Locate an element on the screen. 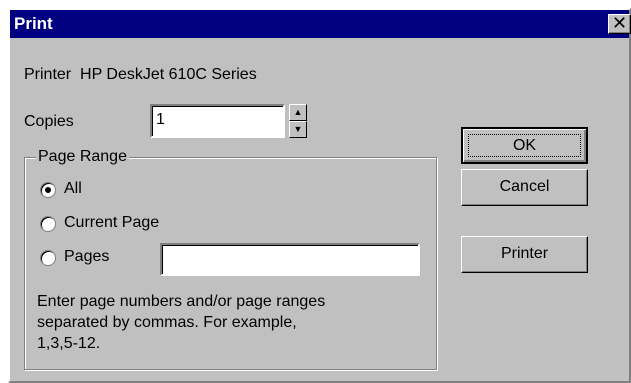 This screenshot has width=631, height=383. pages-input is located at coordinates (290, 259).